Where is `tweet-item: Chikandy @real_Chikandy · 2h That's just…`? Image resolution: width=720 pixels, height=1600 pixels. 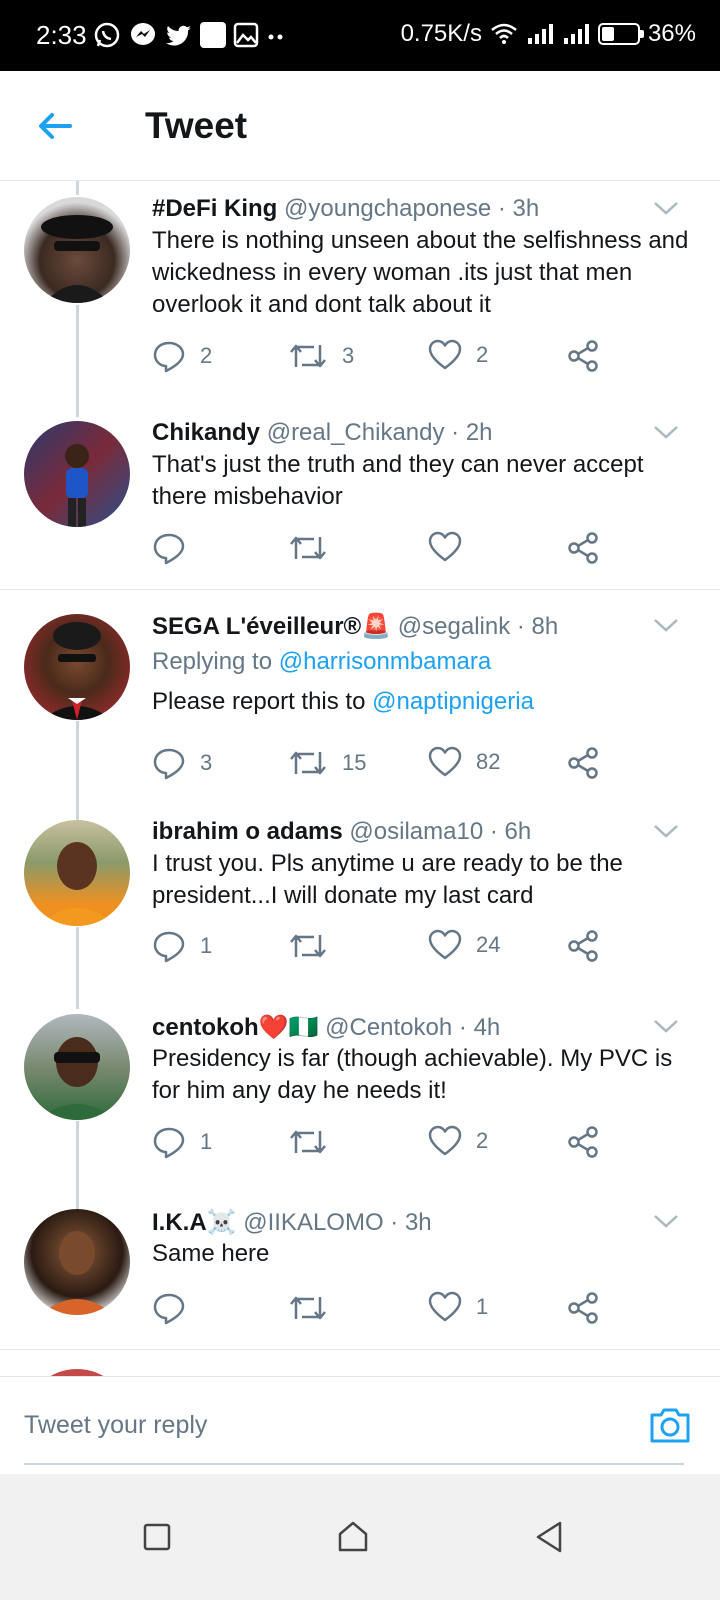 tweet-item: Chikandy @real_Chikandy · 2h That's just… is located at coordinates (360, 502).